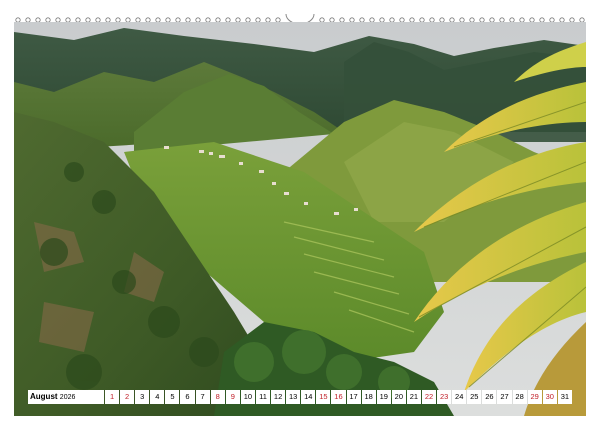 This screenshot has height=432, width=600. What do you see at coordinates (172, 397) in the screenshot?
I see `day-cell: 5` at bounding box center [172, 397].